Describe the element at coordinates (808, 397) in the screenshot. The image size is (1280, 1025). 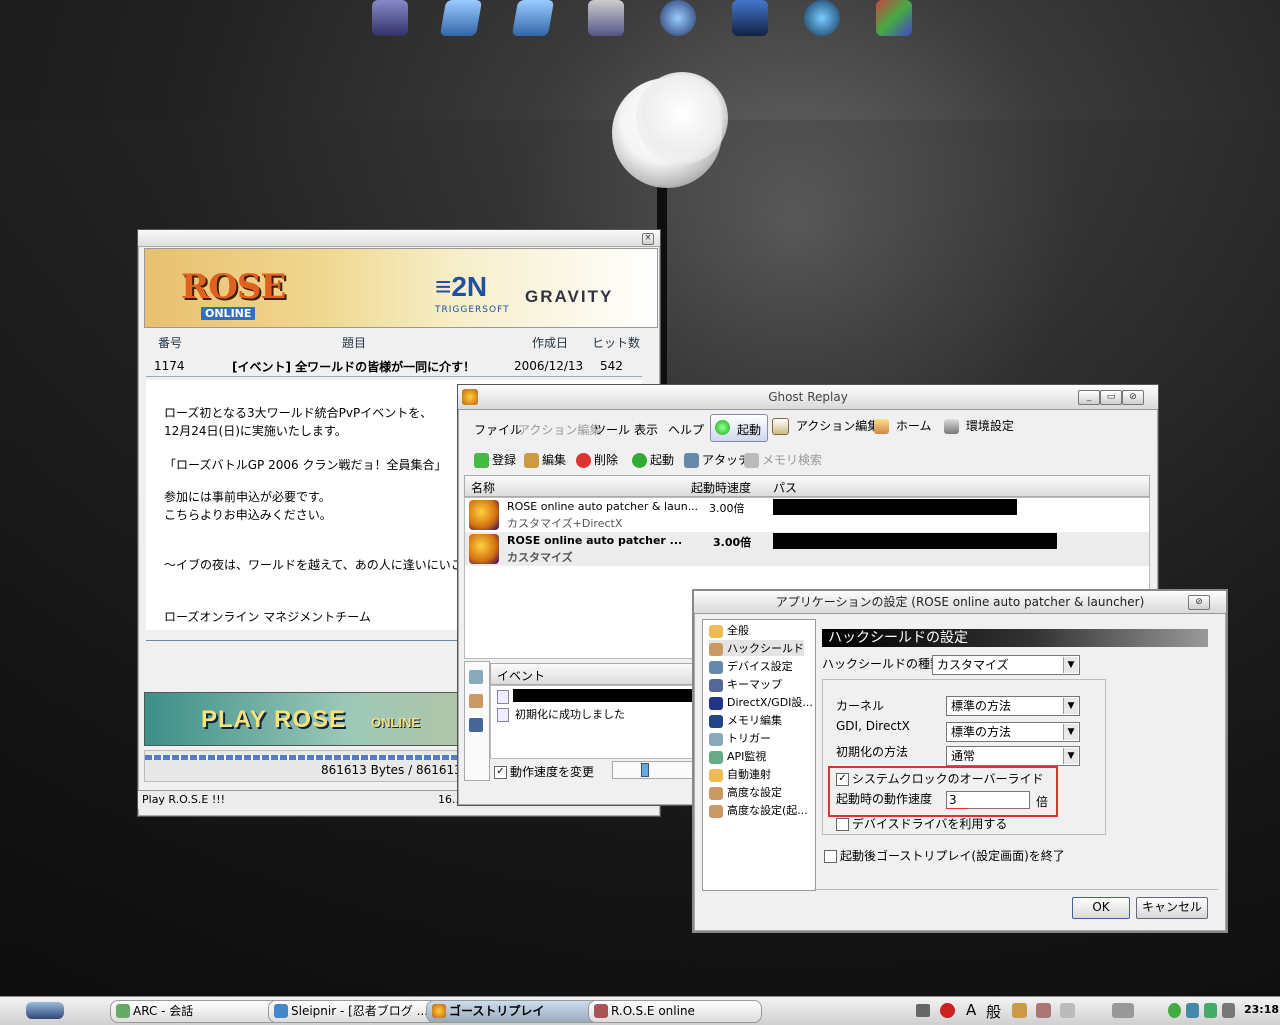
I see `ghost-replay-titlebar: Ghost Replay _ ▭ ⊘` at that location.